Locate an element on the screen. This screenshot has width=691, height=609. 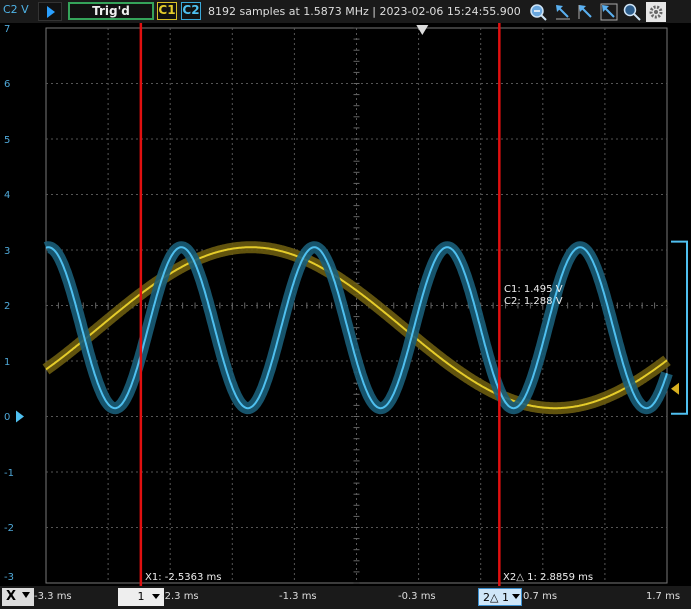
x-axis-button-label: X is located at coordinates (11, 596).